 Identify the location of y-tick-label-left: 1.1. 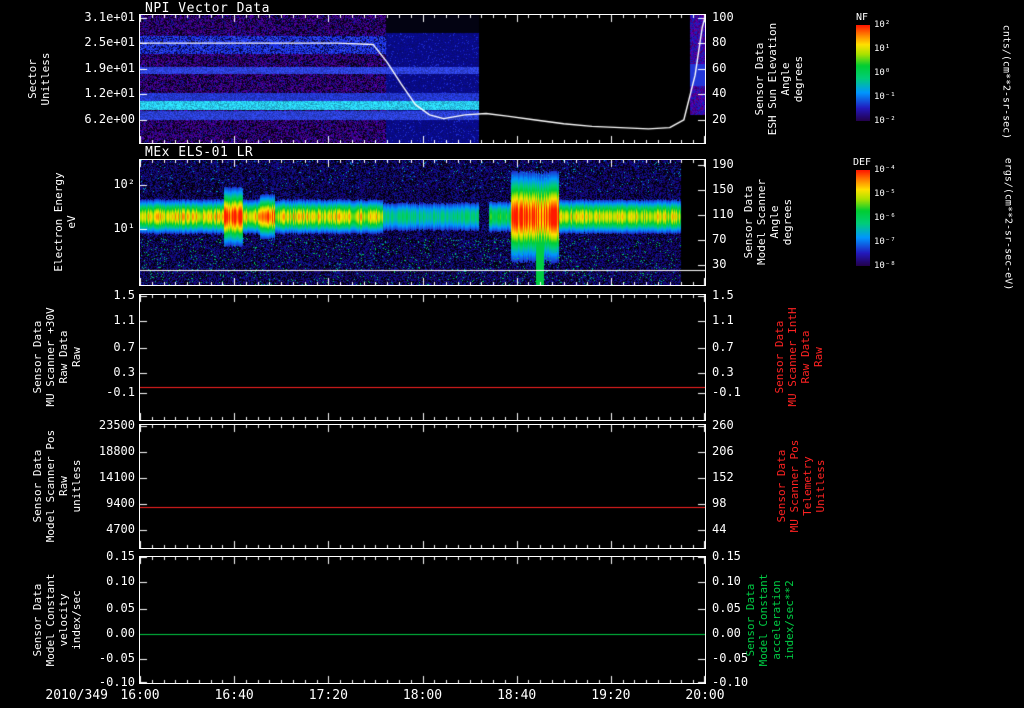
(124, 320).